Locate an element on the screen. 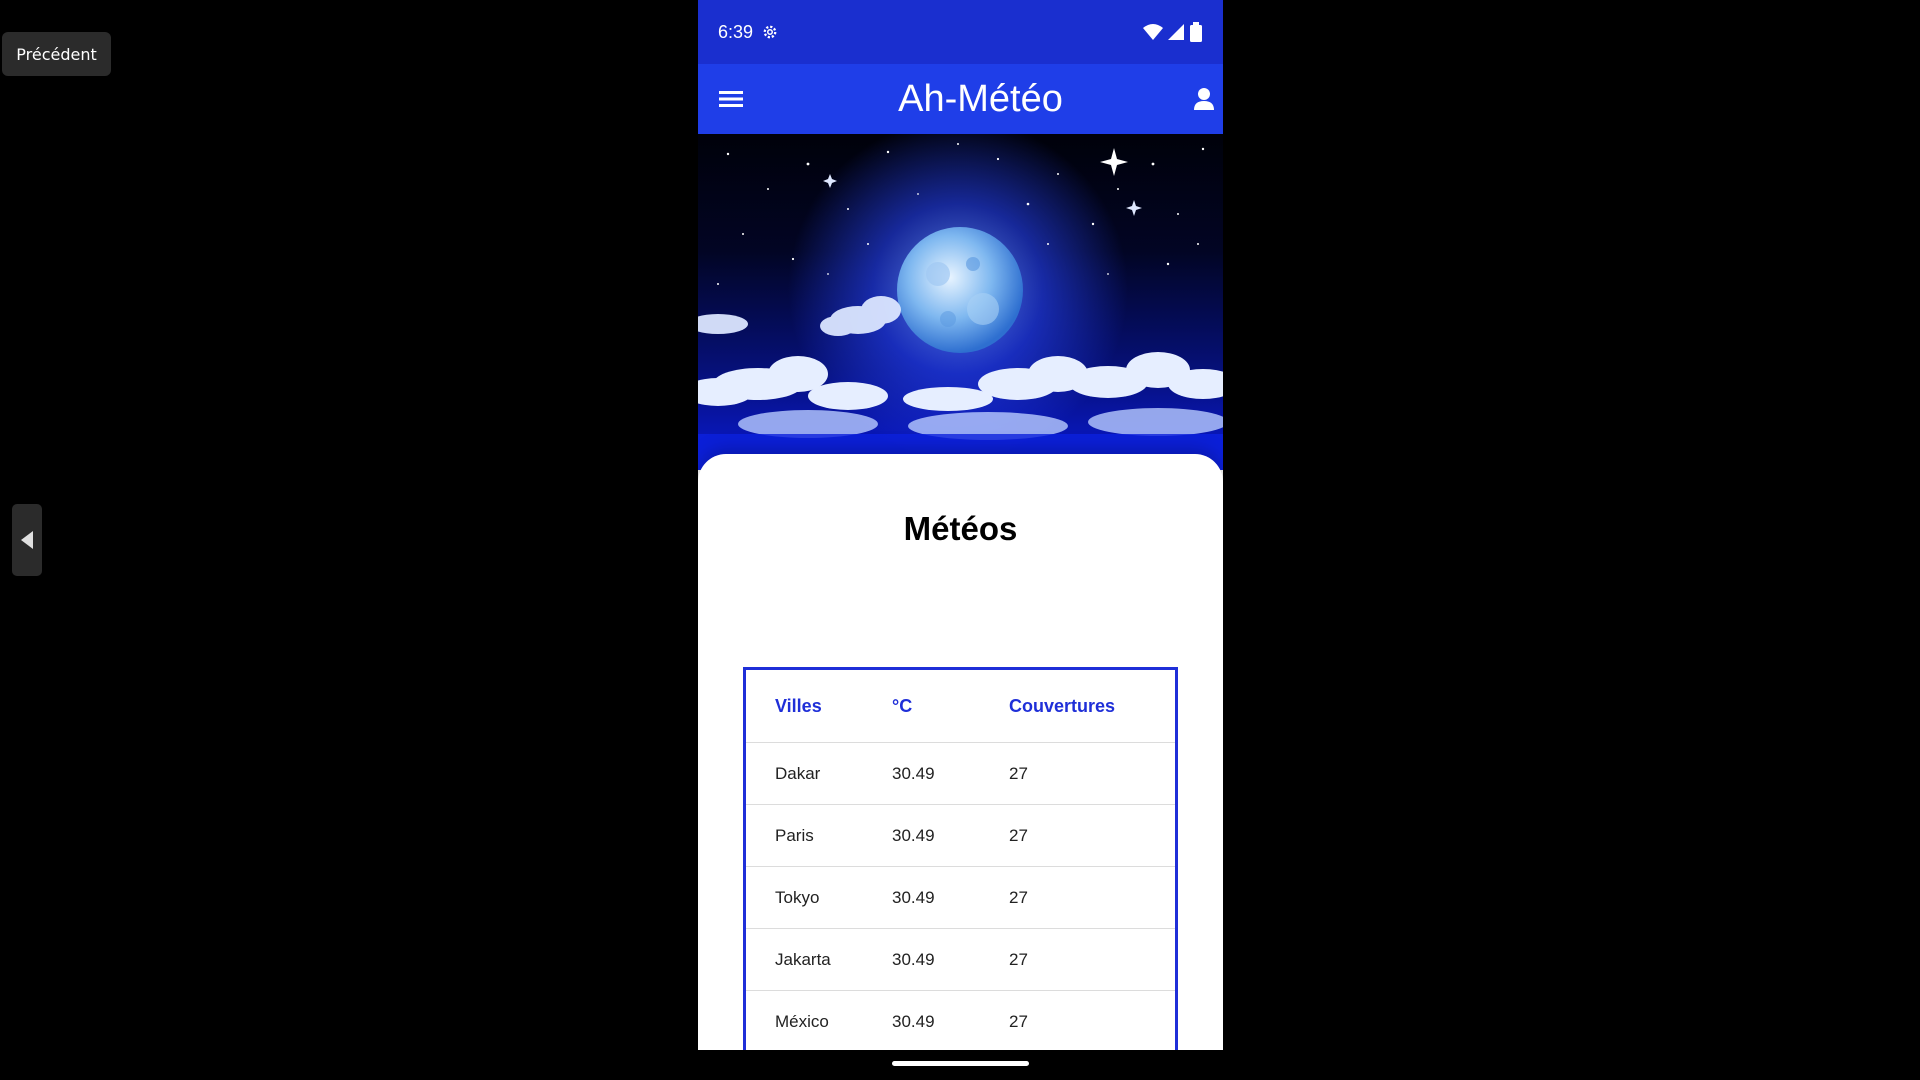 This screenshot has height=1080, width=1920. table-row: Jakarta 30.49 27 is located at coordinates (960, 960).